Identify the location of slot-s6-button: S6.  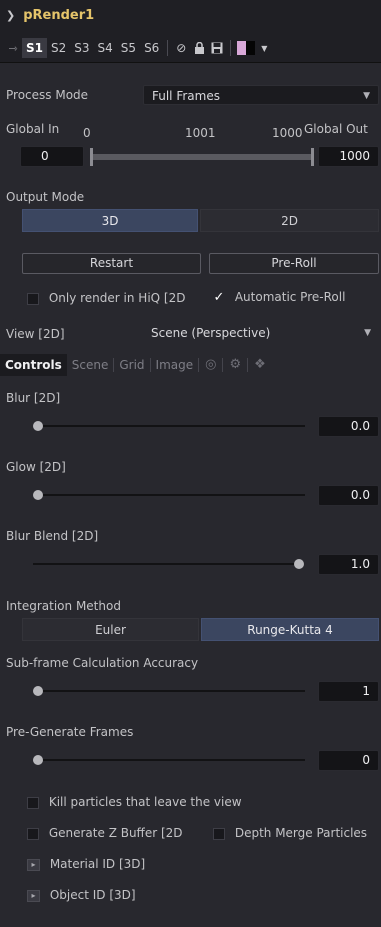
(151, 48).